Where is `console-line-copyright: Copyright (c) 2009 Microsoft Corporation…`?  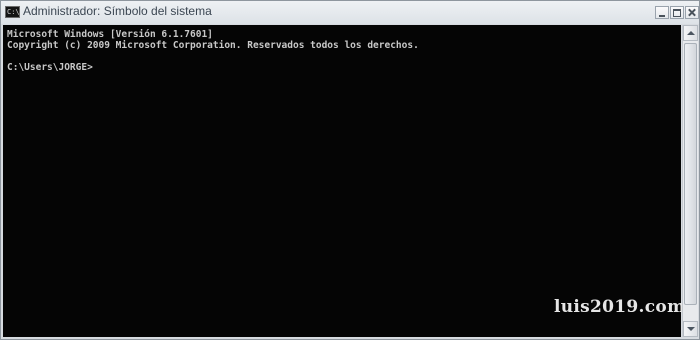
console-line-copyright: Copyright (c) 2009 Microsoft Corporation… is located at coordinates (213, 45).